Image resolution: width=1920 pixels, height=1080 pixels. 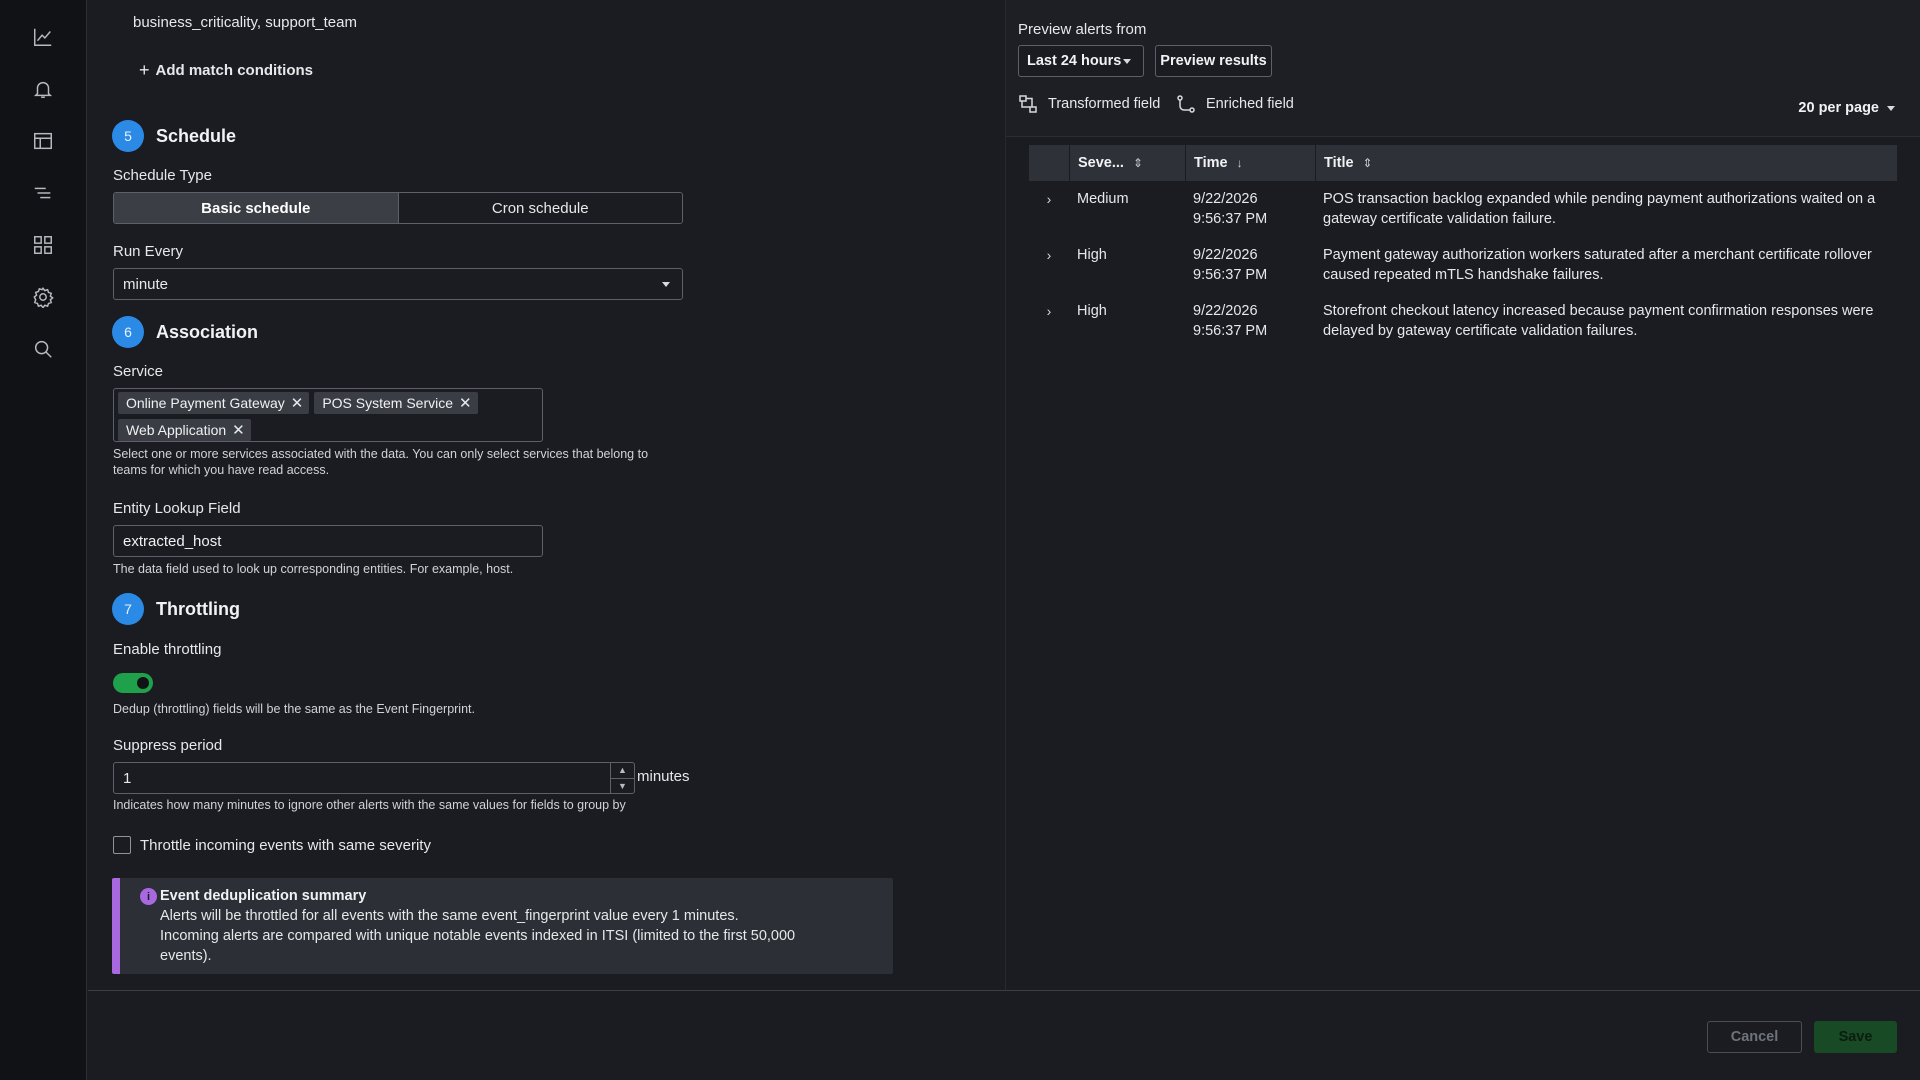 What do you see at coordinates (1250, 163) in the screenshot?
I see `time-column-header: Time ↓` at bounding box center [1250, 163].